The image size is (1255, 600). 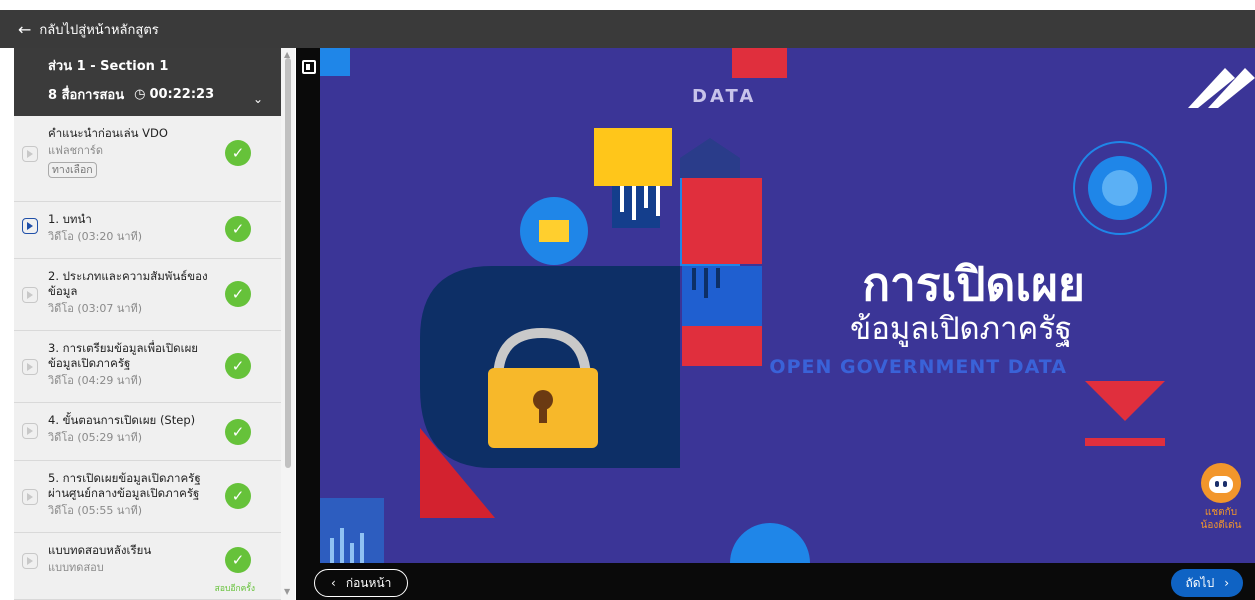 I want to click on sidebar-scrollbar: ▲ ▼, so click(x=288, y=324).